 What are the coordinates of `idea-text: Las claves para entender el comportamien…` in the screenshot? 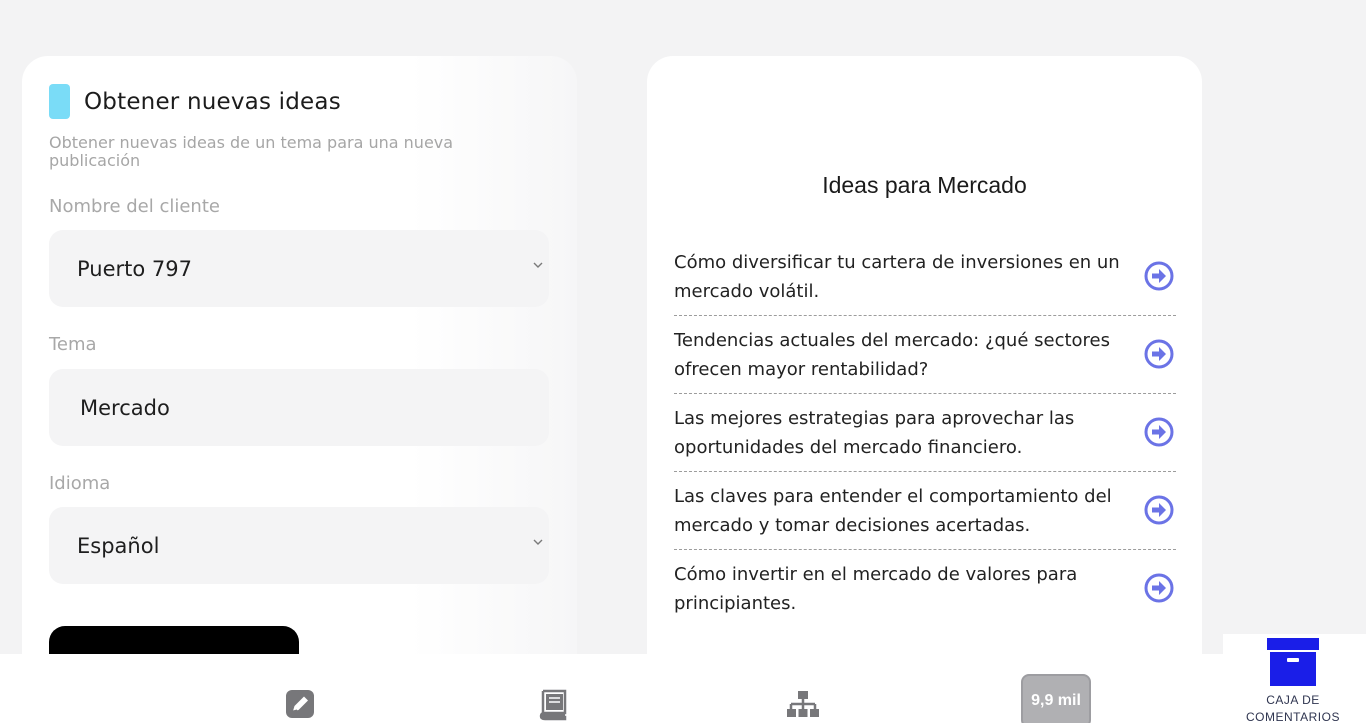 It's located at (893, 510).